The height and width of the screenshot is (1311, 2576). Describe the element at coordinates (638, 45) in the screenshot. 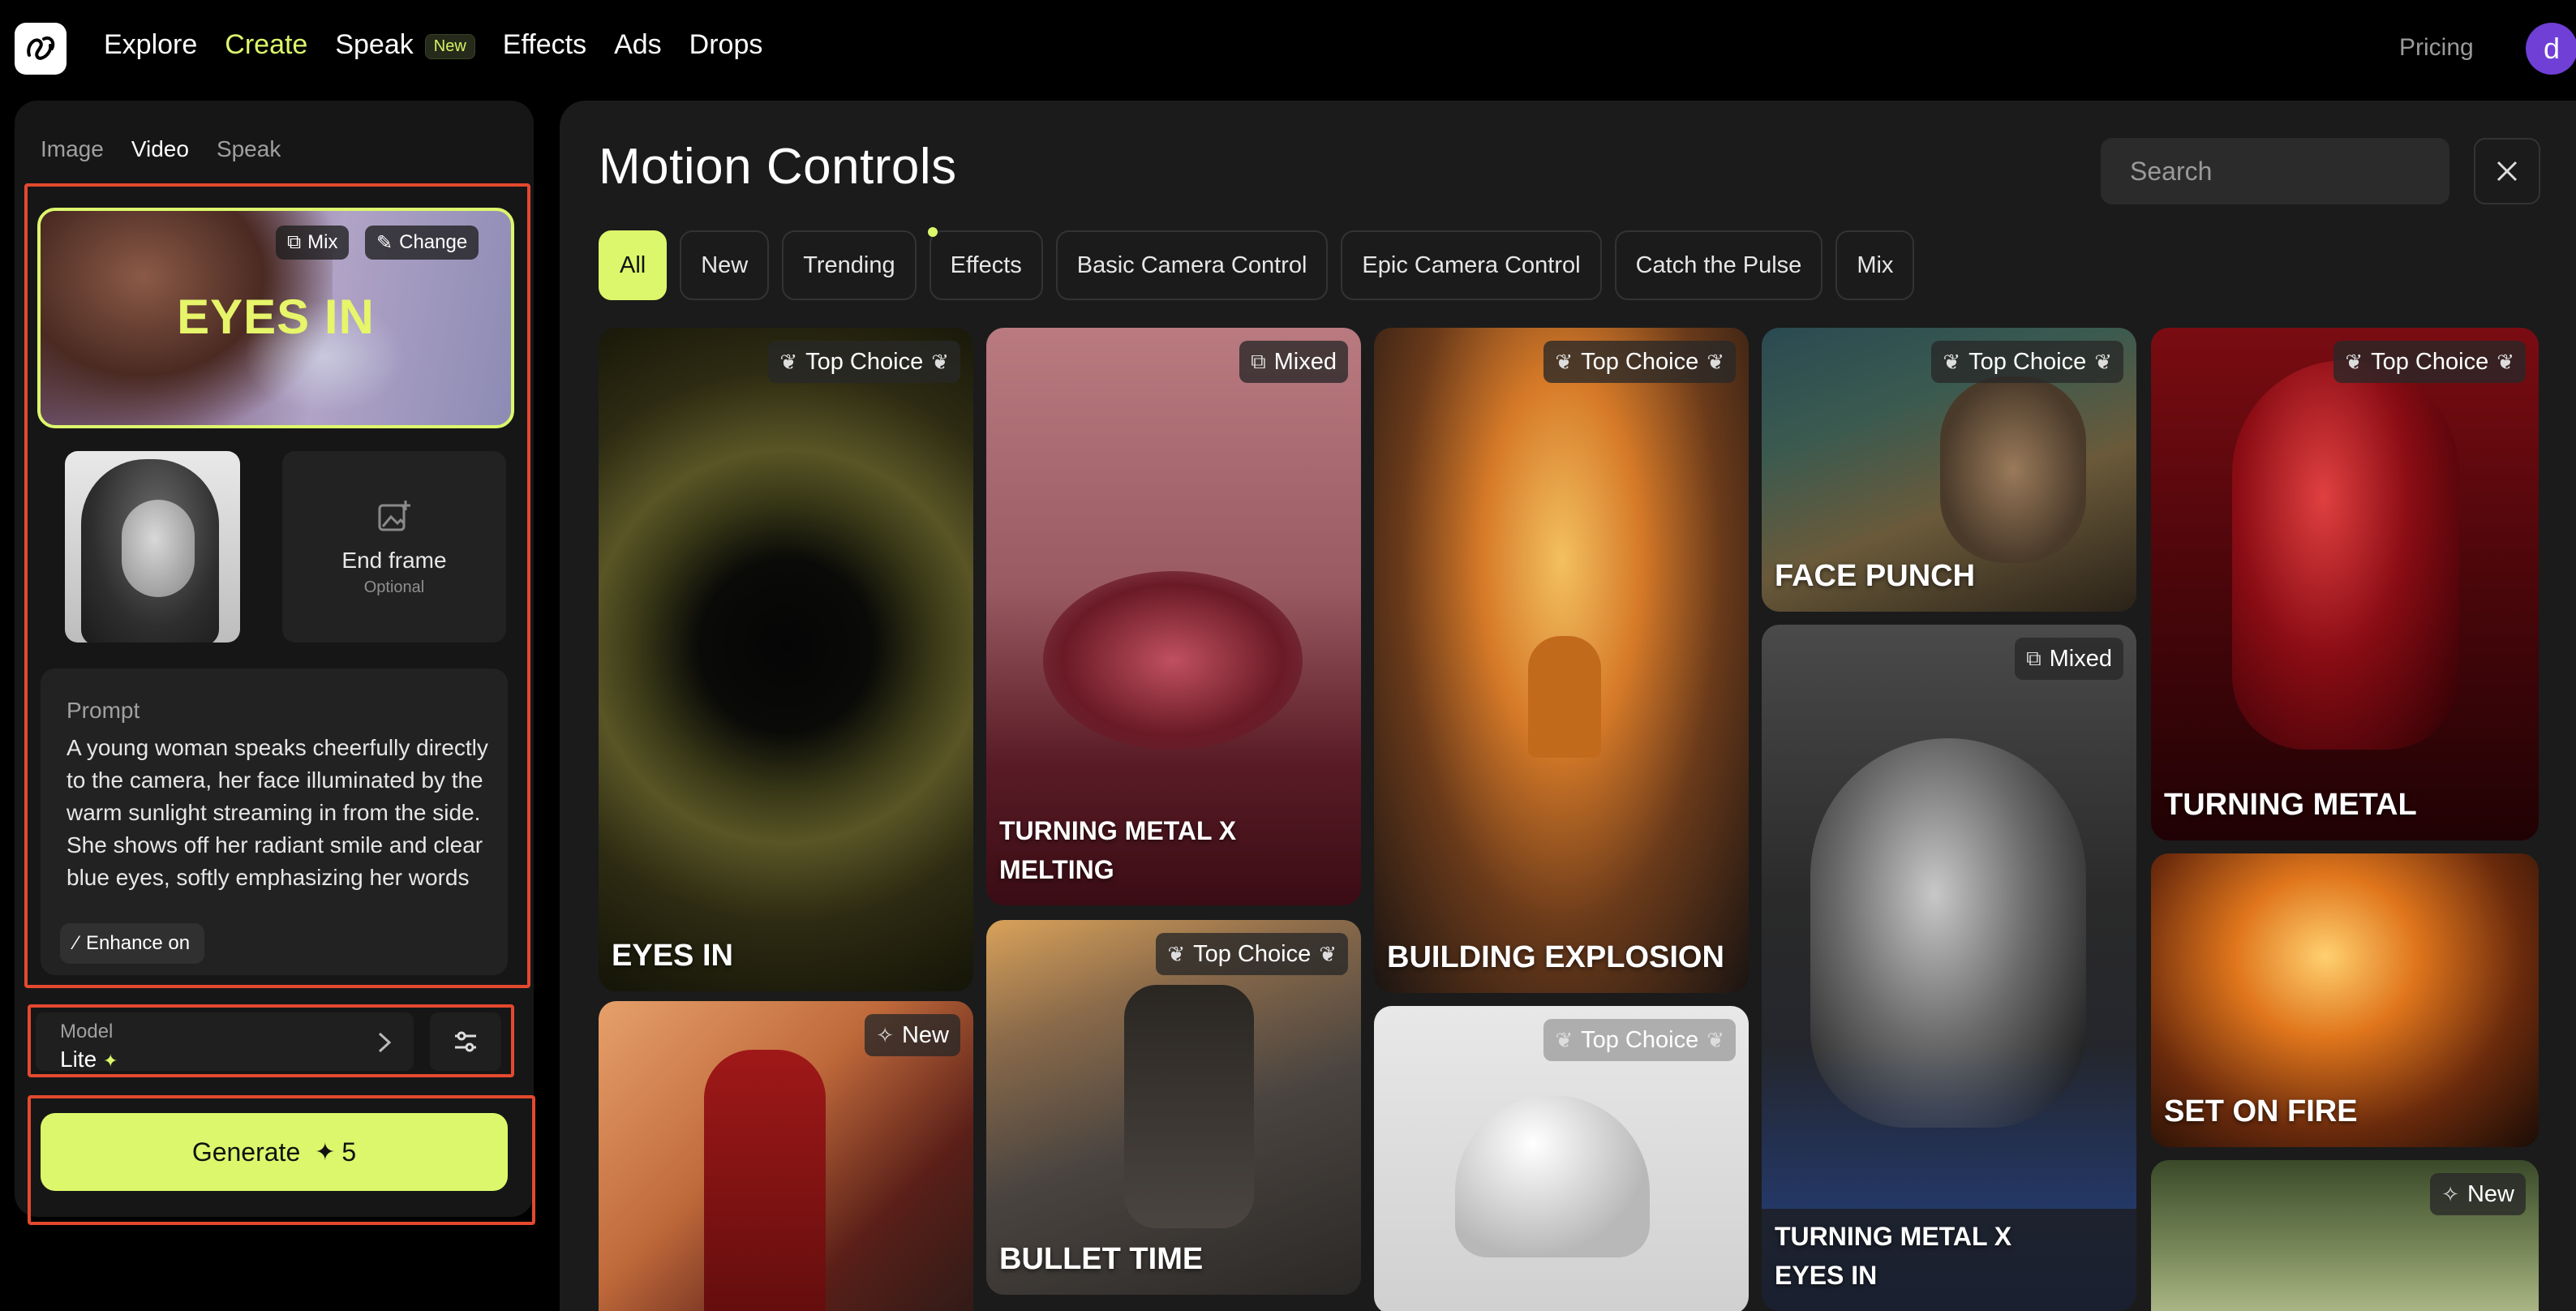

I see `nav-ads: Ads` at that location.